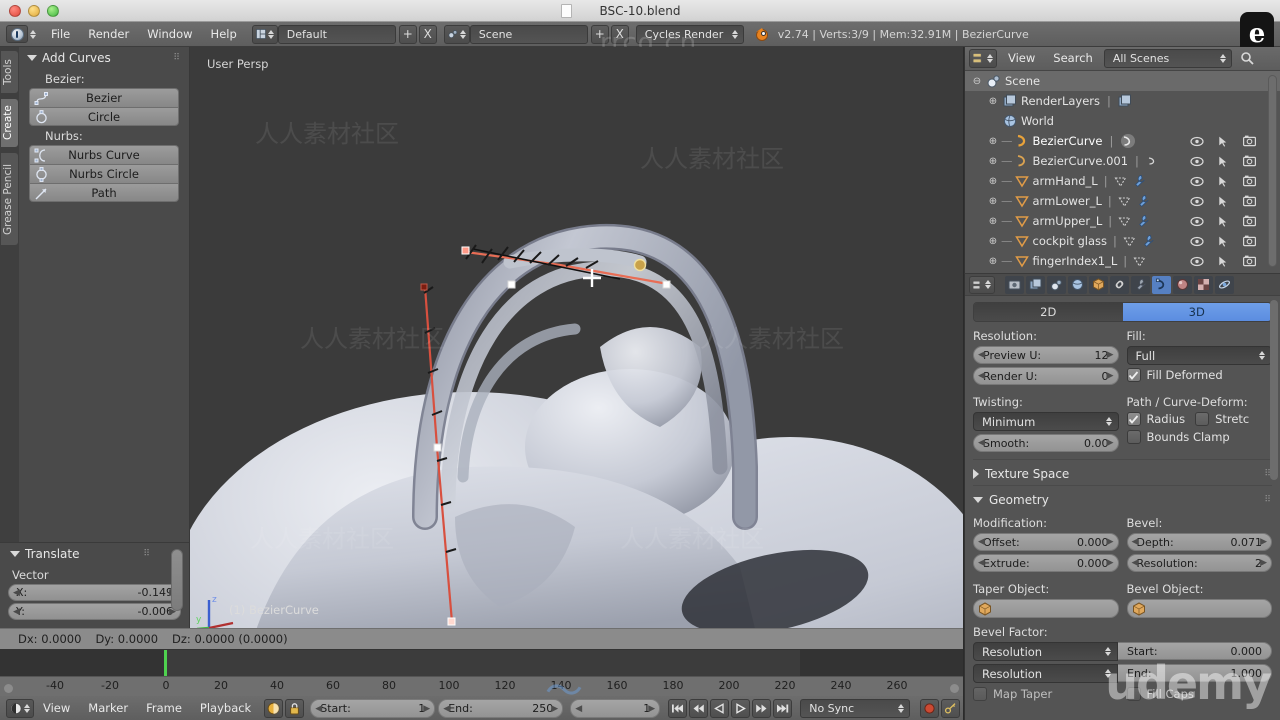  What do you see at coordinates (980, 694) in the screenshot?
I see `map-taper-checkbox` at bounding box center [980, 694].